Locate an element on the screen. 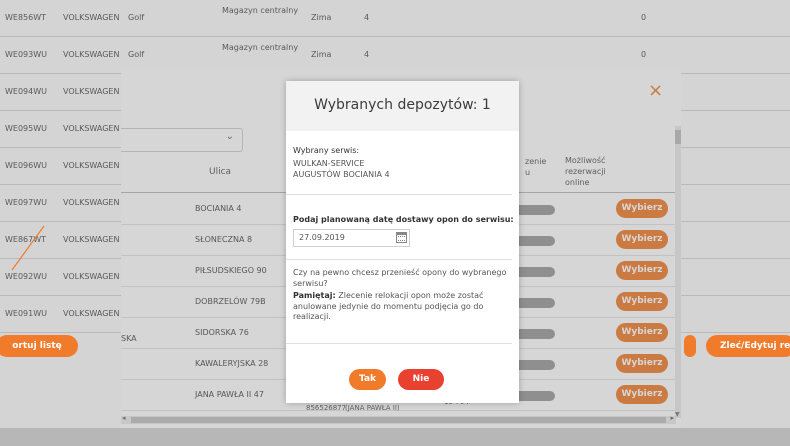  note-label: Pamiętaj: is located at coordinates (314, 295).